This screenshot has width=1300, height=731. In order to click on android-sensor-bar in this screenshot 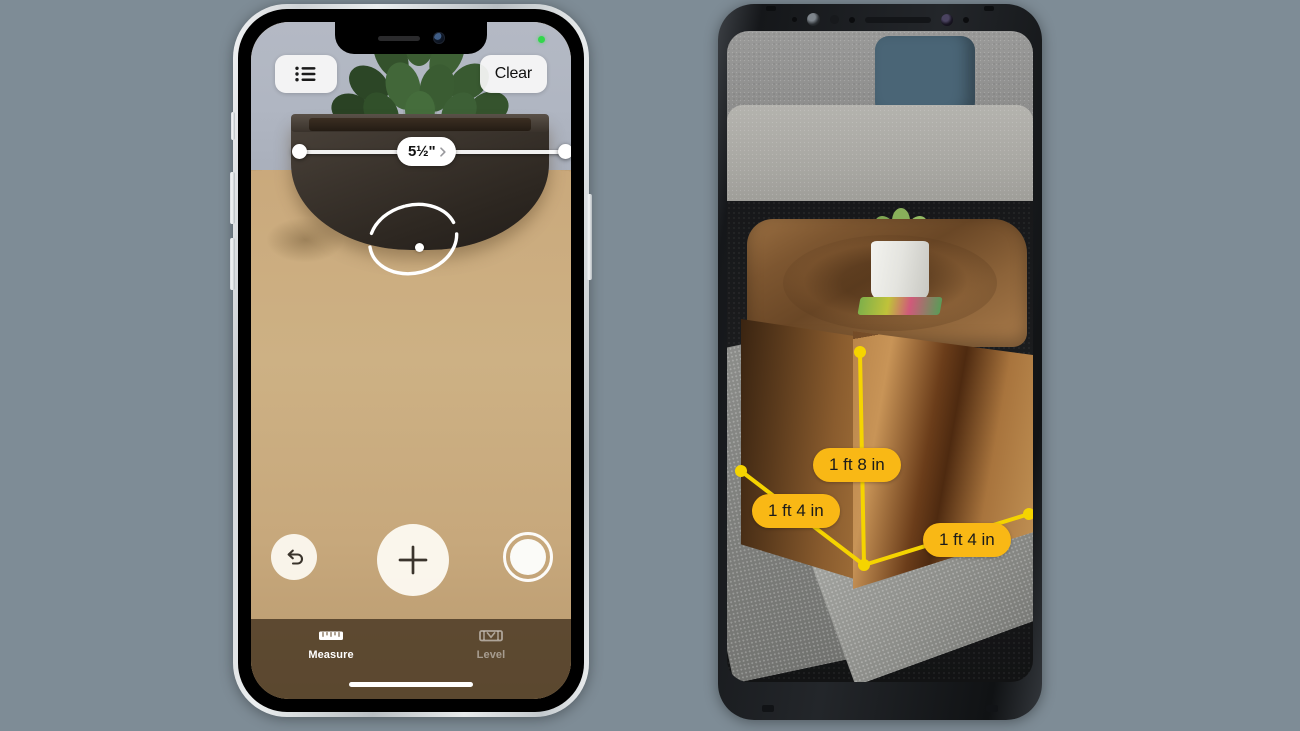, I will do `click(880, 19)`.